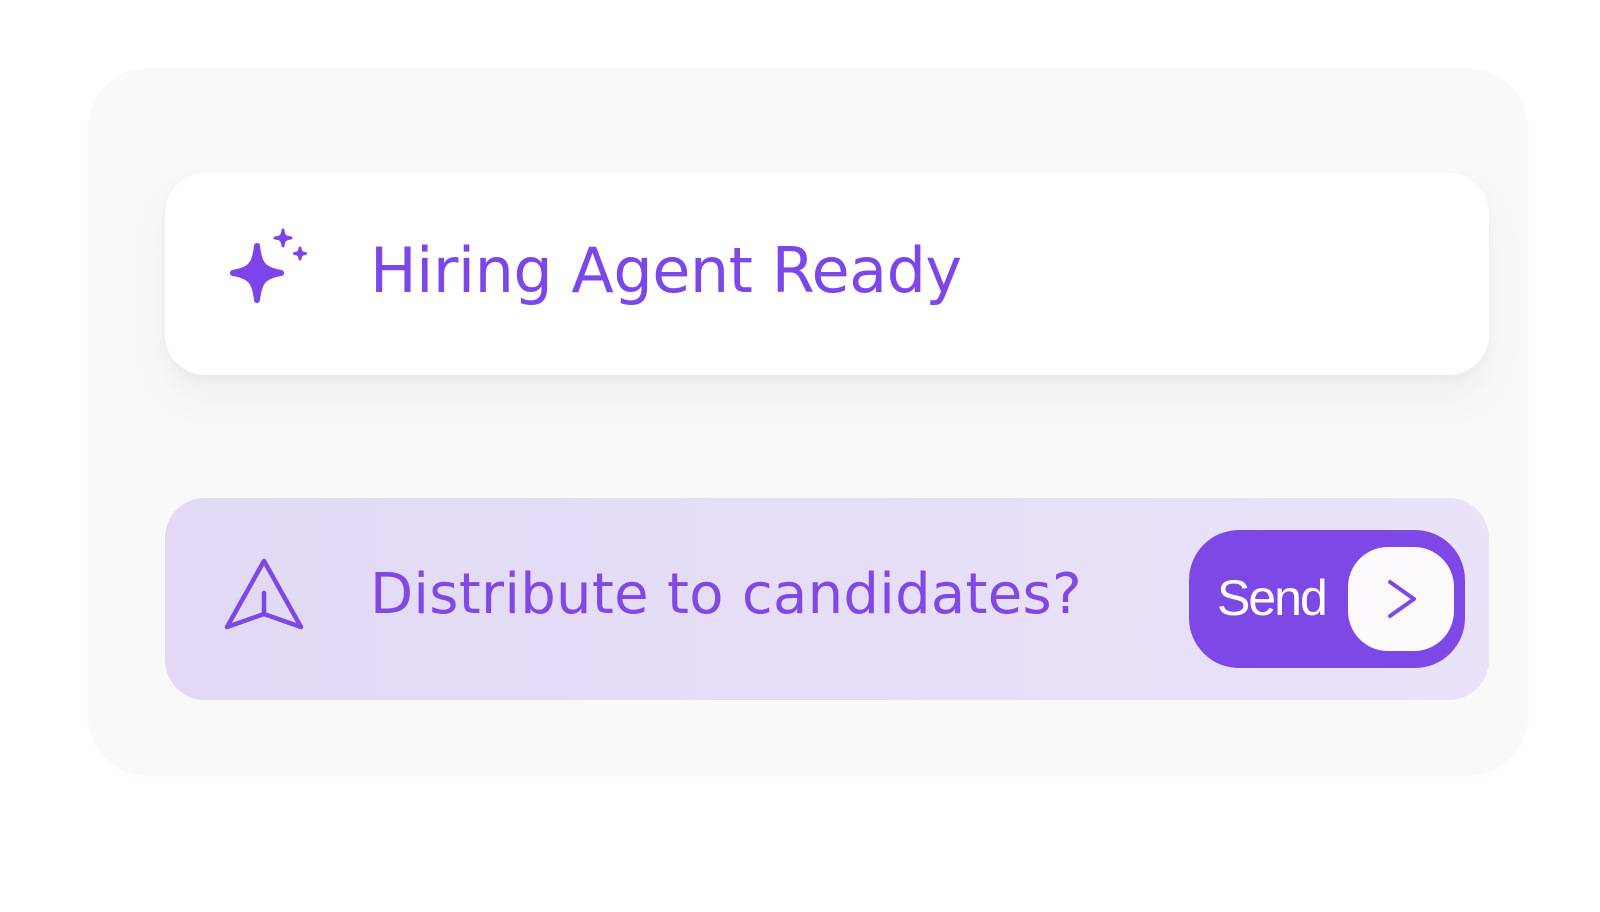  What do you see at coordinates (726, 594) in the screenshot?
I see `distribute-prompt-text: Distribute to candidates?` at bounding box center [726, 594].